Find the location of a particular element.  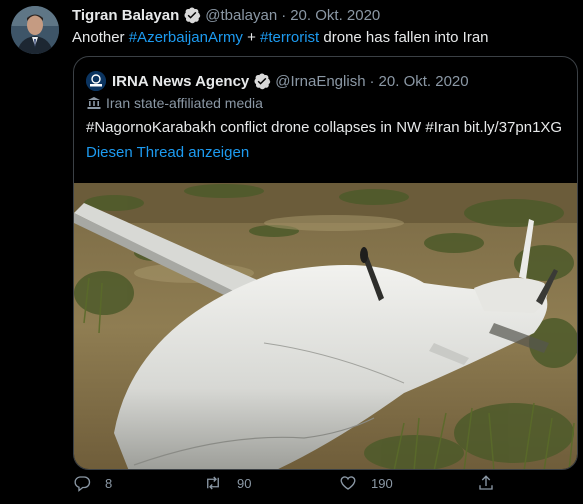

heart-icon is located at coordinates (348, 483).